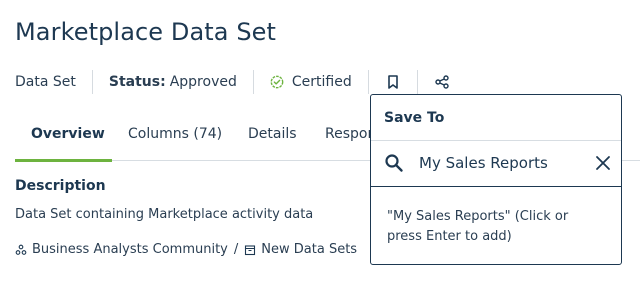 The width and height of the screenshot is (640, 281). I want to click on bookmark-icon, so click(392, 82).